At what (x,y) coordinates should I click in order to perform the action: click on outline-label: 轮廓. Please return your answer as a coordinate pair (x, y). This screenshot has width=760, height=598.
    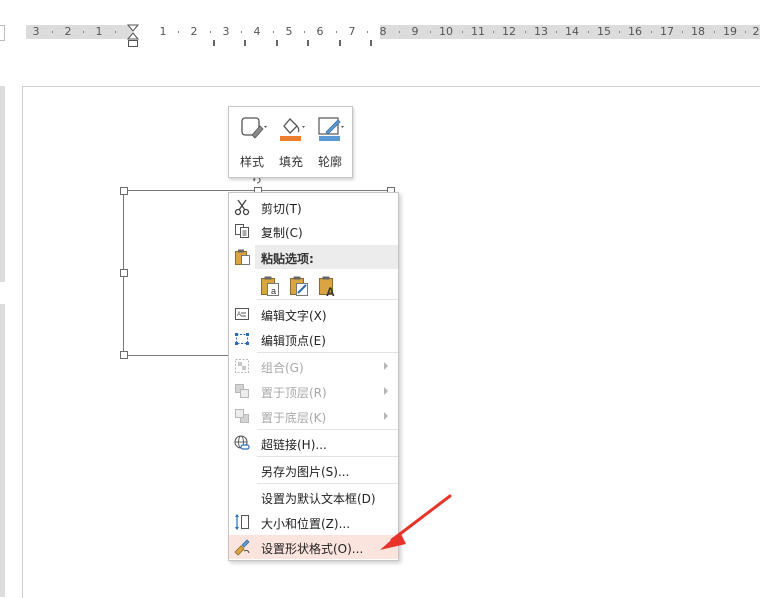
    Looking at the image, I should click on (329, 162).